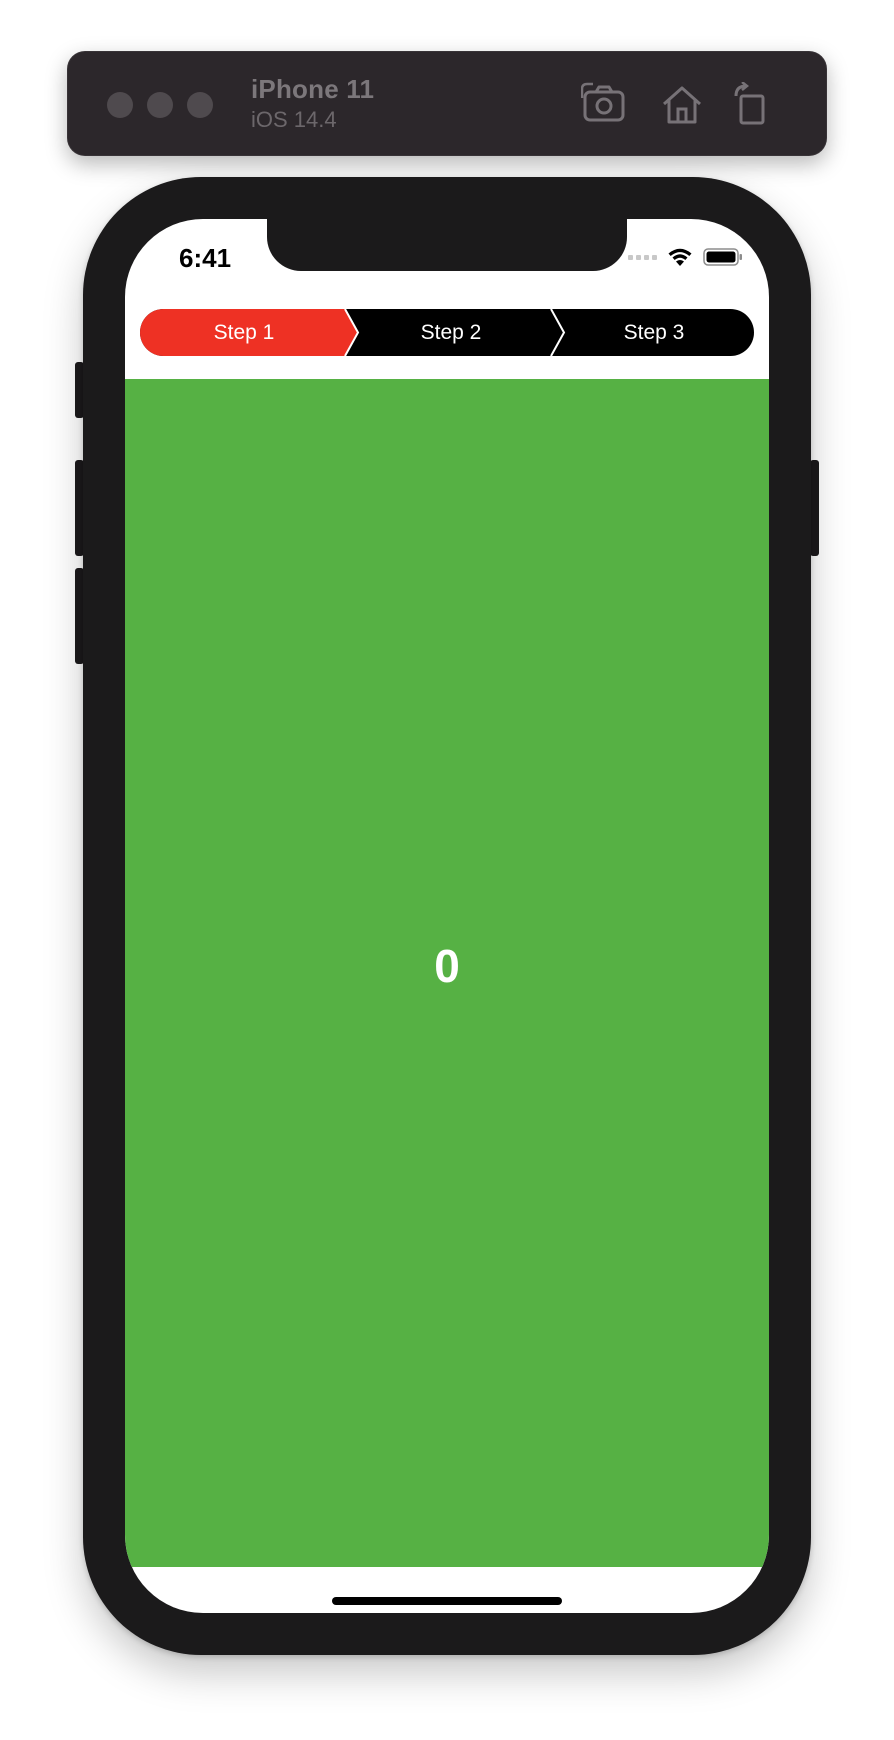 This screenshot has height=1740, width=894. What do you see at coordinates (723, 257) in the screenshot?
I see `battery-icon` at bounding box center [723, 257].